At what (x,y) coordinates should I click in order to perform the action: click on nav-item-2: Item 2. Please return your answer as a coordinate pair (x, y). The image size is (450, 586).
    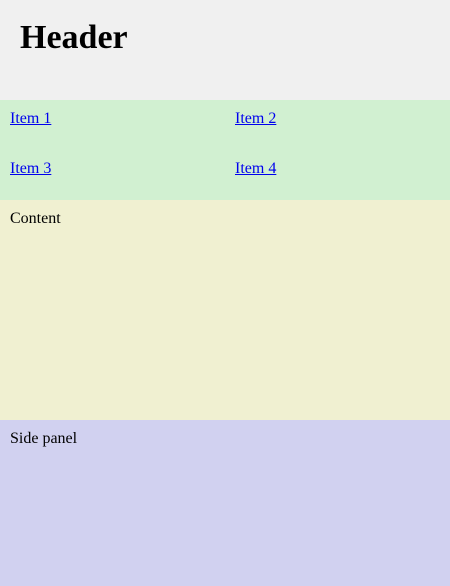
    Looking at the image, I should click on (337, 125).